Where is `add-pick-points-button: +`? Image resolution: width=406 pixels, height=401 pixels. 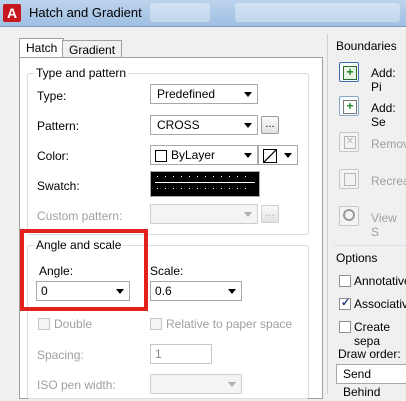
add-pick-points-button: + is located at coordinates (349, 72).